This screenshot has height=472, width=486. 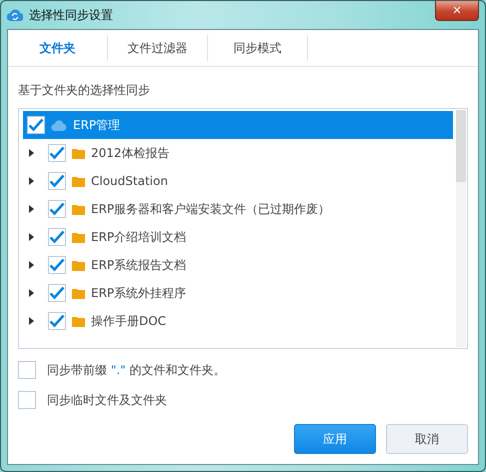 What do you see at coordinates (107, 400) in the screenshot?
I see `option-label: 同步临时文件及文件夹` at bounding box center [107, 400].